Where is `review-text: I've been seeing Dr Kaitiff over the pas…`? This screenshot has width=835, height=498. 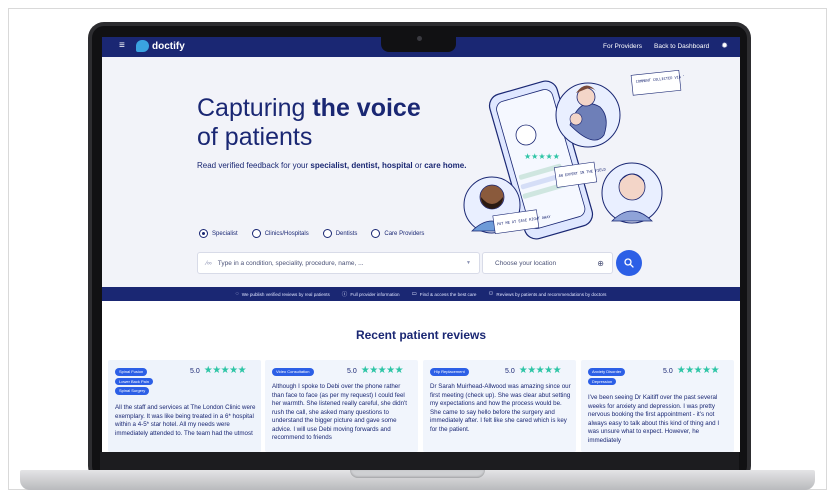
review-text: I've been seeing Dr Kaitiff over the pas… is located at coordinates (654, 419).